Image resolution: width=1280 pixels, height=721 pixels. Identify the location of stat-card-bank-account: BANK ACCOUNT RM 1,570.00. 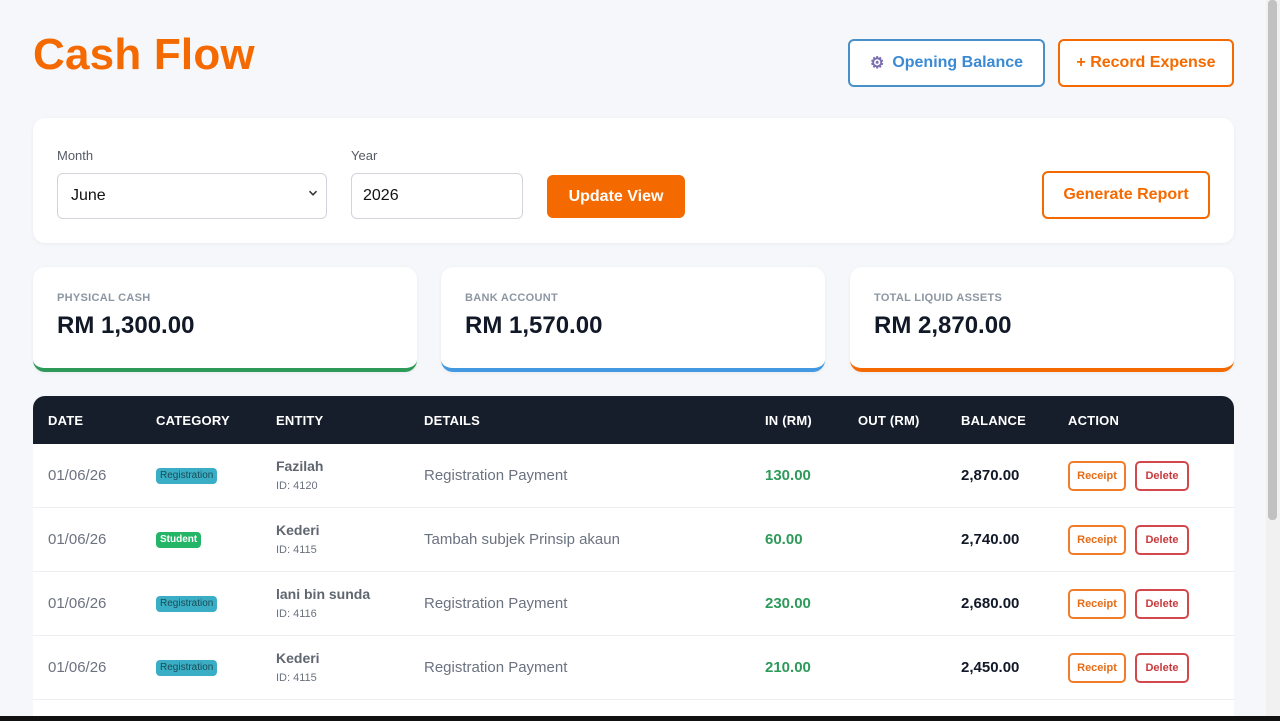
(633, 319).